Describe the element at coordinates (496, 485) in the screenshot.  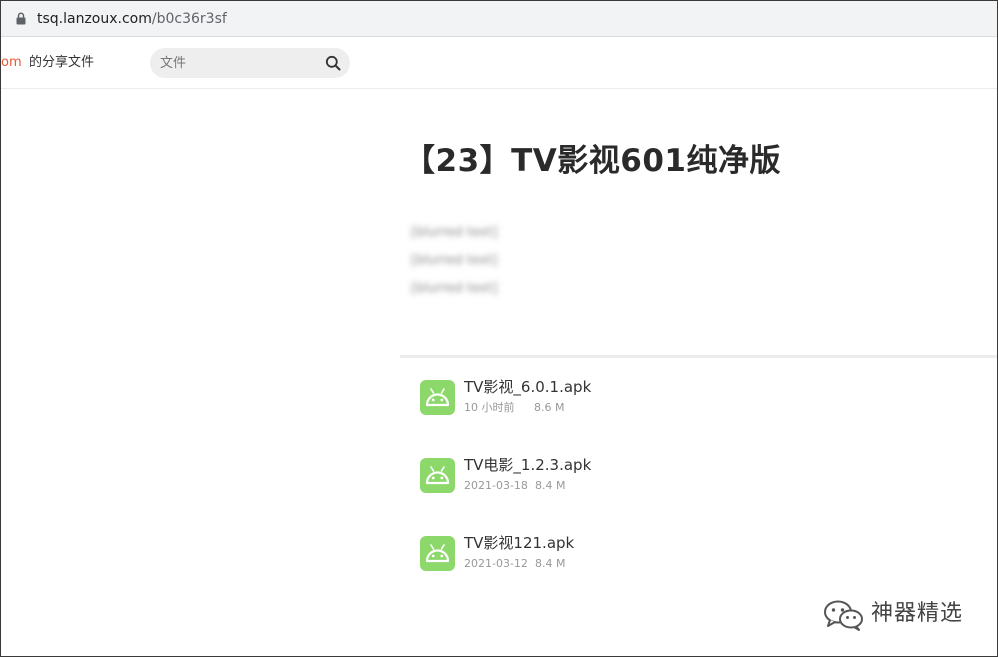
I see `file-date: 2021-03-18` at that location.